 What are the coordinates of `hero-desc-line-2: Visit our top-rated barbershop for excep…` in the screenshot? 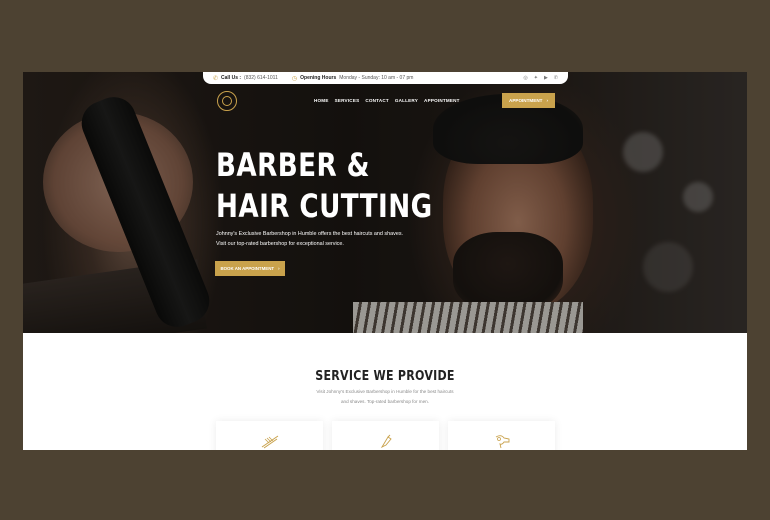 It's located at (280, 244).